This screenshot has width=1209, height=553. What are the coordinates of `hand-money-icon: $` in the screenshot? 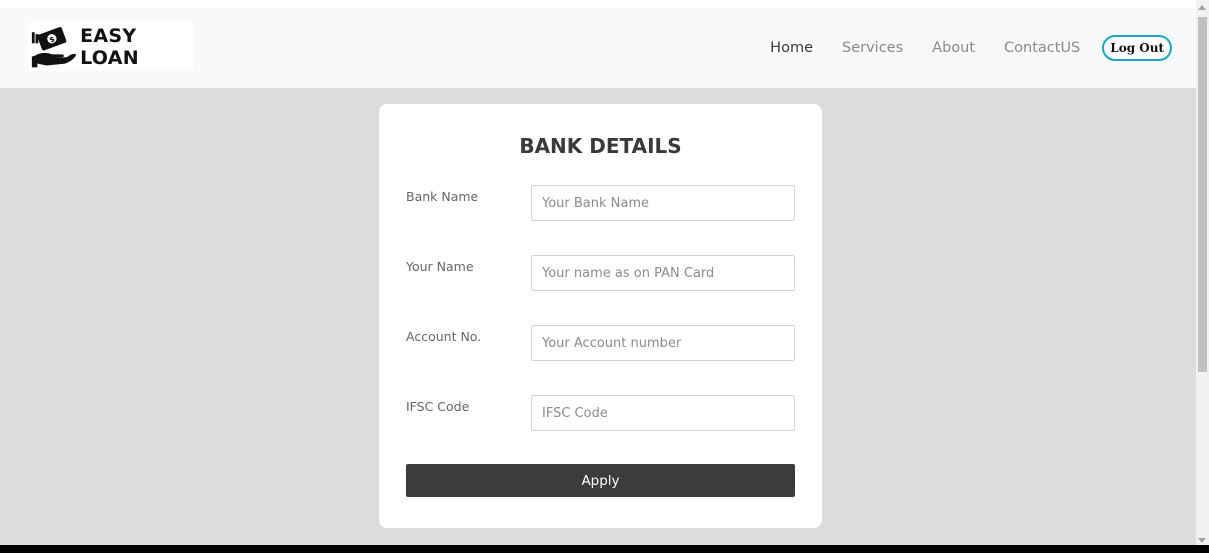 It's located at (54, 47).